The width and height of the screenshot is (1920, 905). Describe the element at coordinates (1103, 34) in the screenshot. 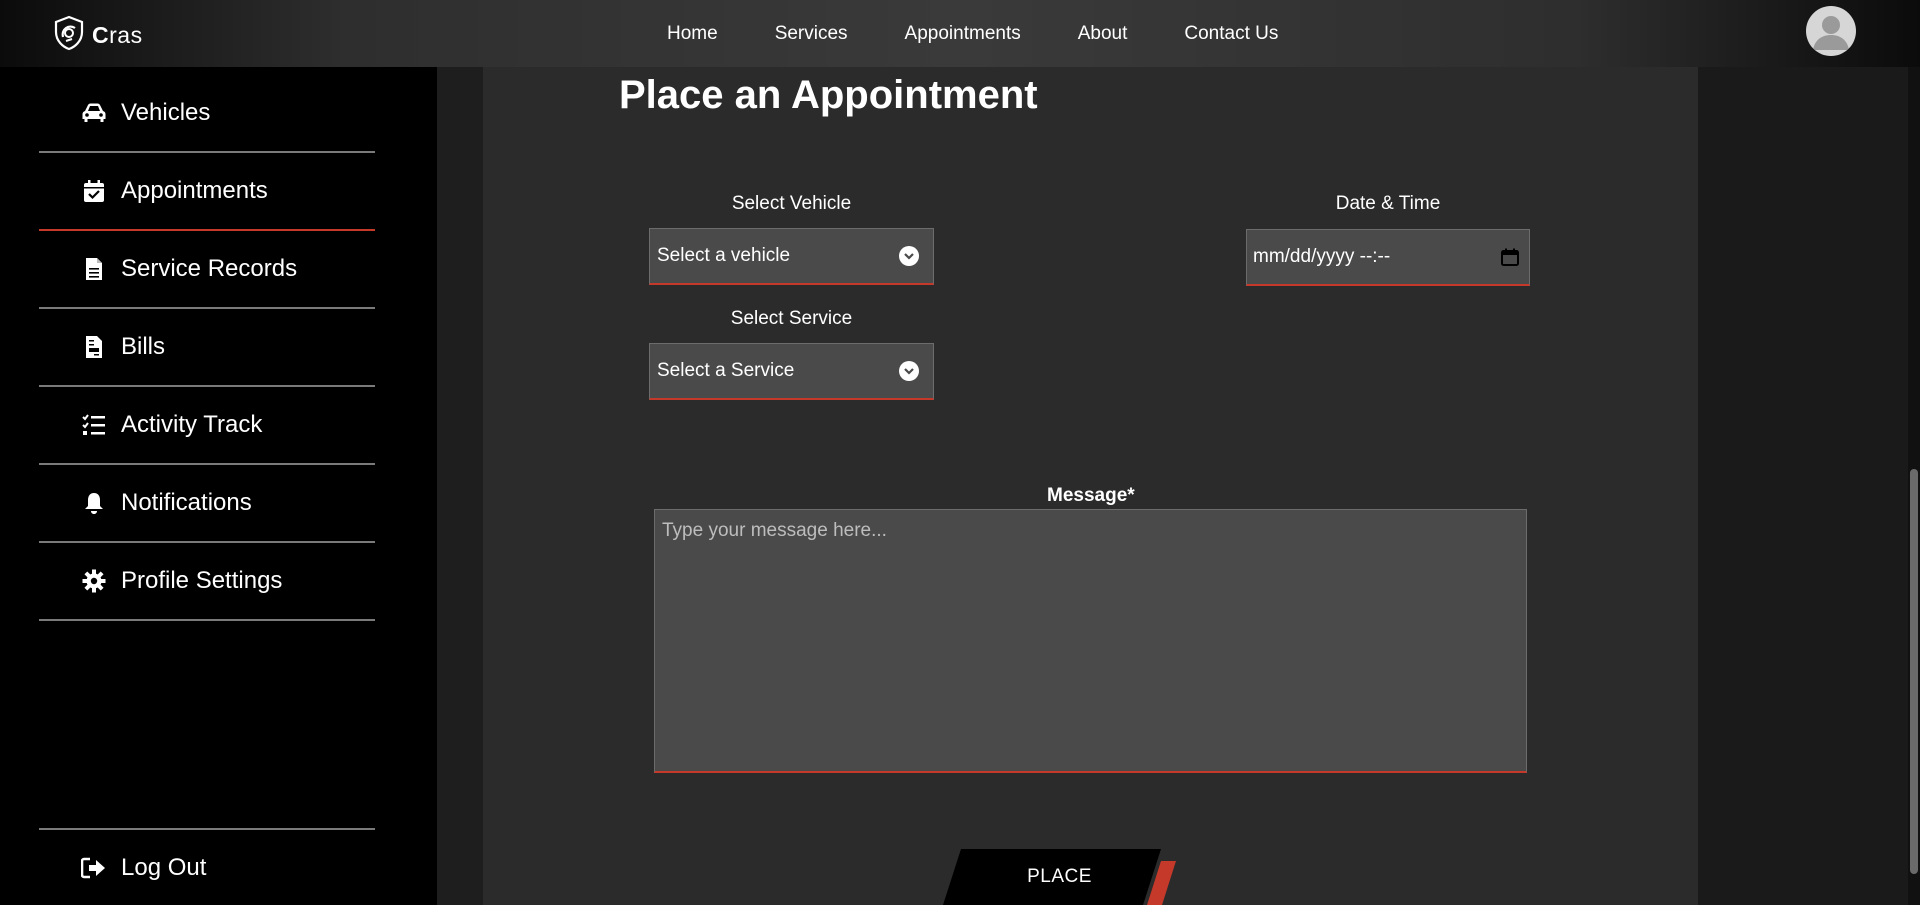

I see `nav-about: About` at that location.